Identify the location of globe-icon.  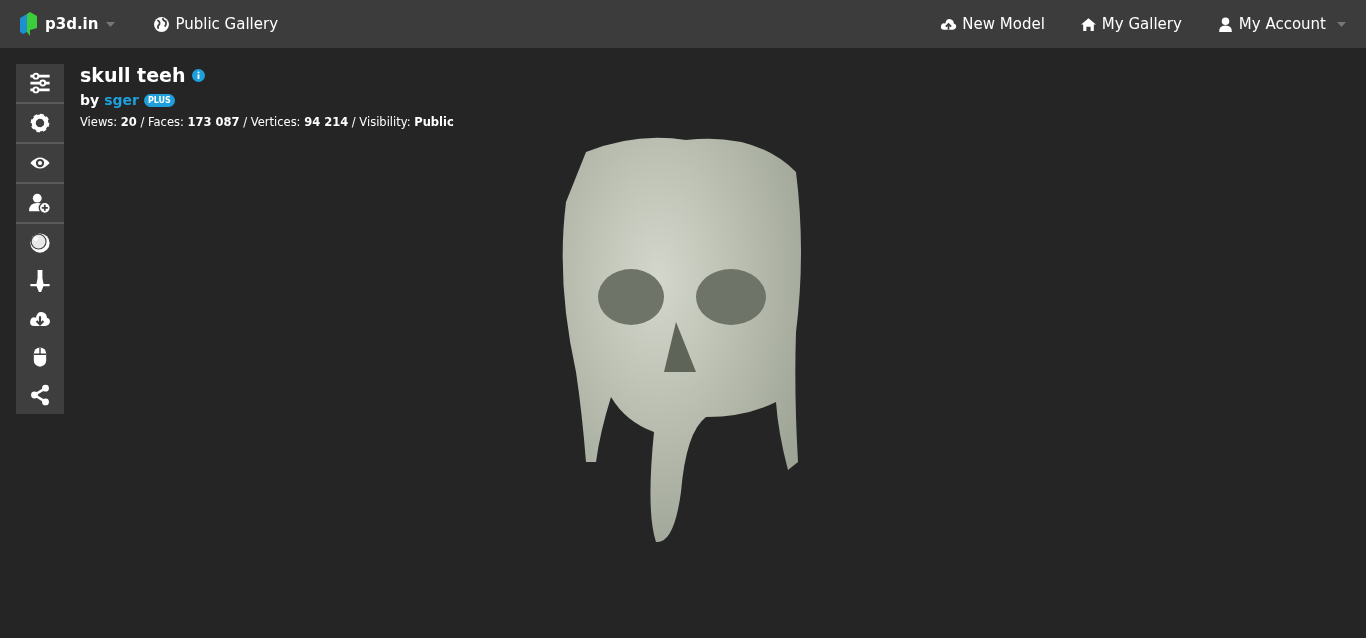
(162, 24).